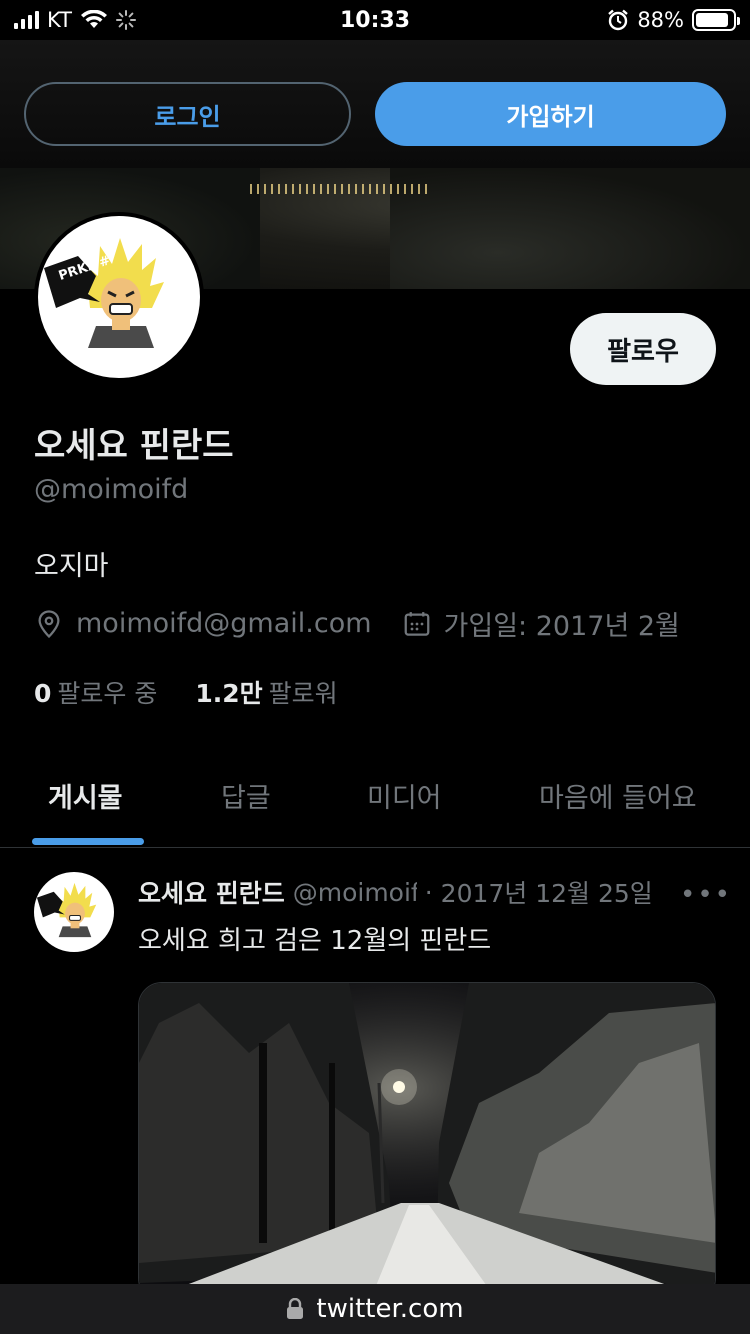  I want to click on signup-button: 가입하기, so click(550, 114).